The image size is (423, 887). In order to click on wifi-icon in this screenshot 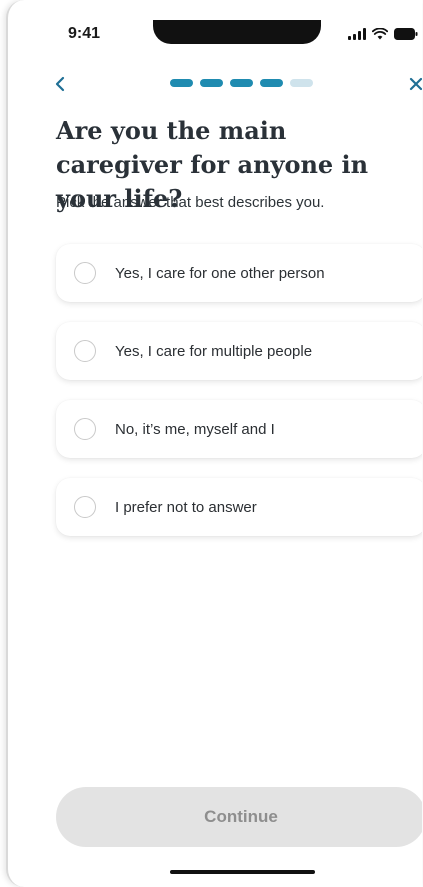, I will do `click(380, 34)`.